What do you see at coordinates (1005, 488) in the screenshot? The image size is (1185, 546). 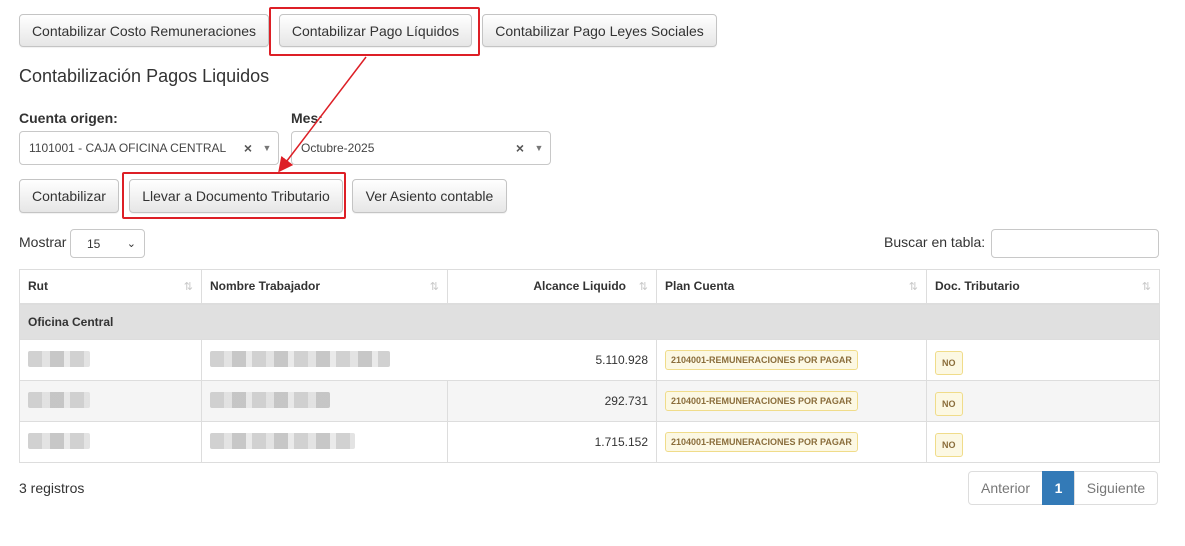 I see `previous-page-button: Anterior` at bounding box center [1005, 488].